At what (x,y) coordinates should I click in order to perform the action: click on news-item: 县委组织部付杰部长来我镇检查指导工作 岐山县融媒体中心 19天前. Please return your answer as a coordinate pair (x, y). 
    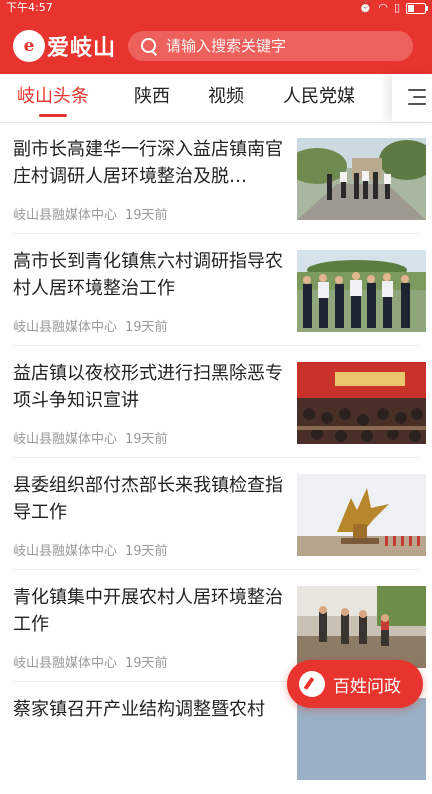
    Looking at the image, I should click on (216, 514).